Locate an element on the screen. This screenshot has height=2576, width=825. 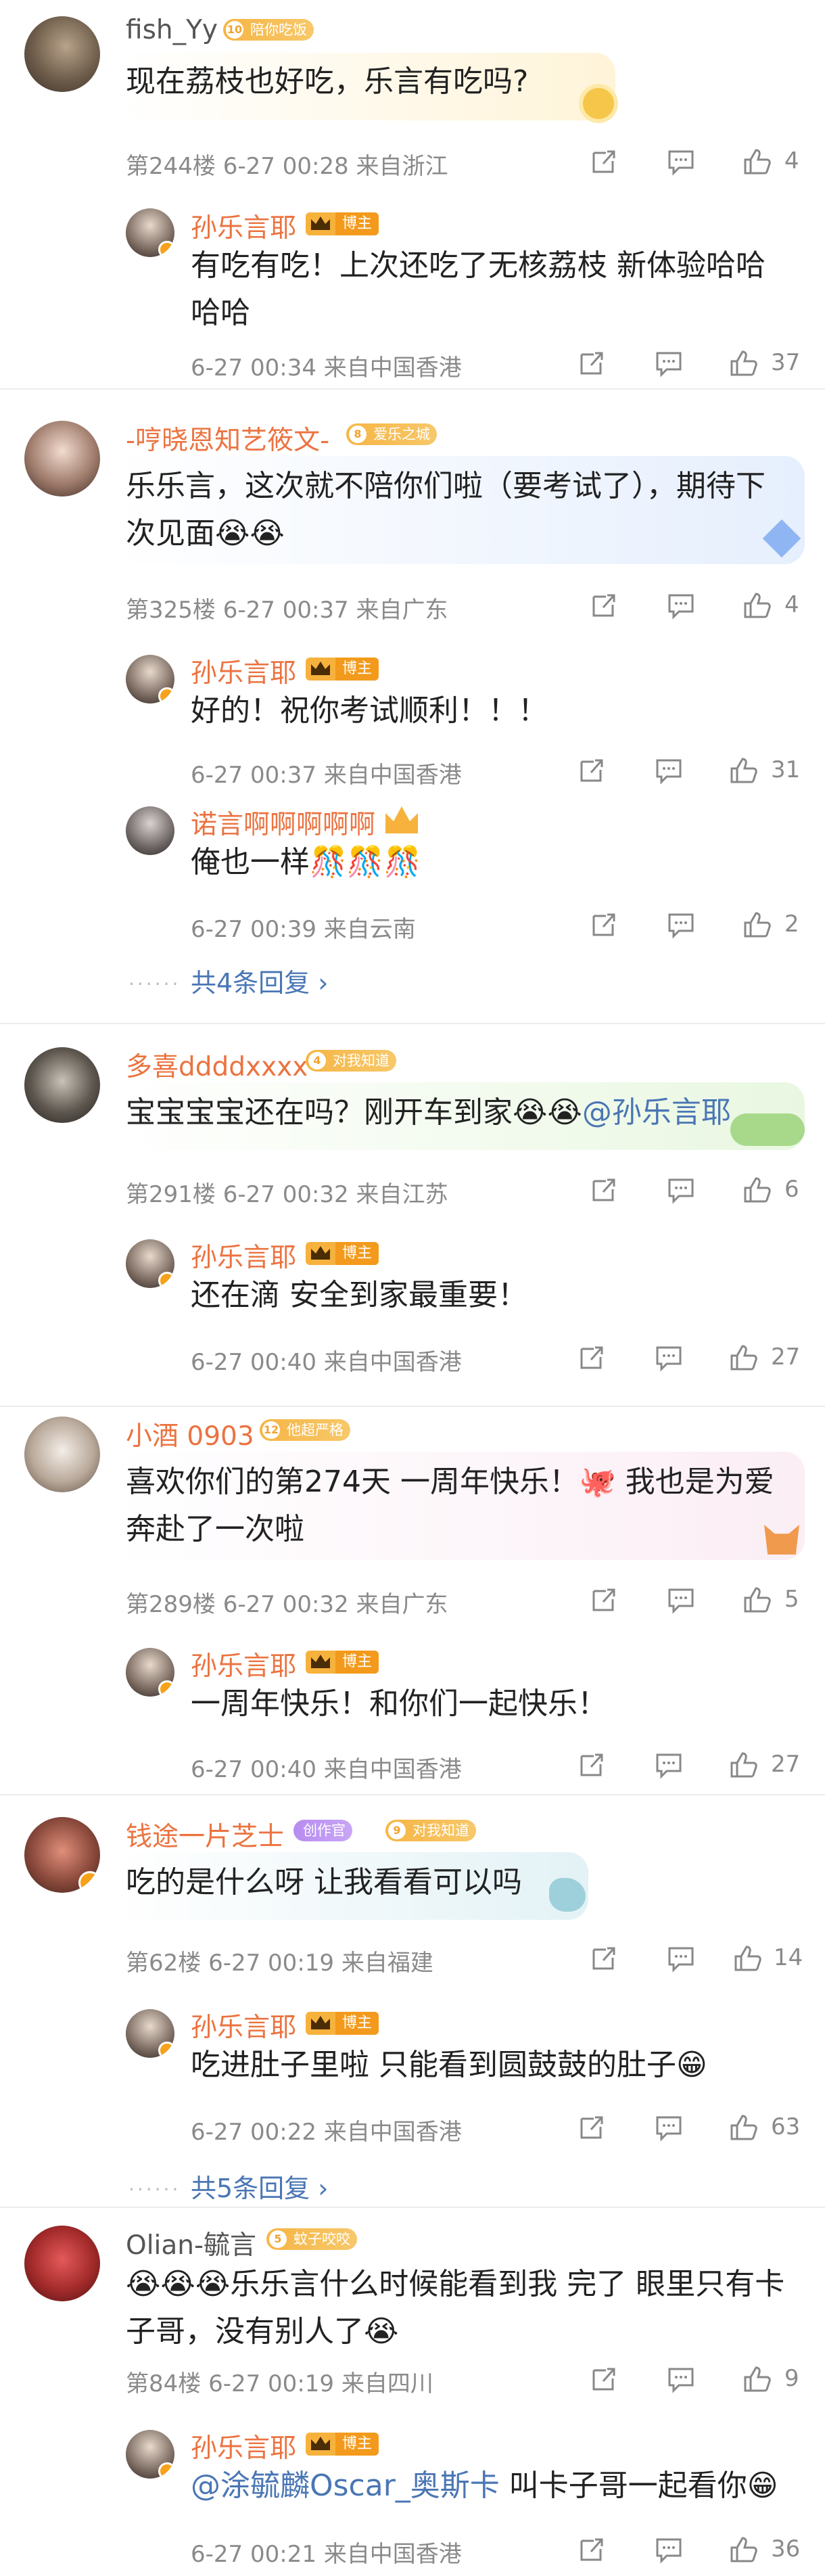
comment-author: 多喜ddddxxxx is located at coordinates (217, 1065).